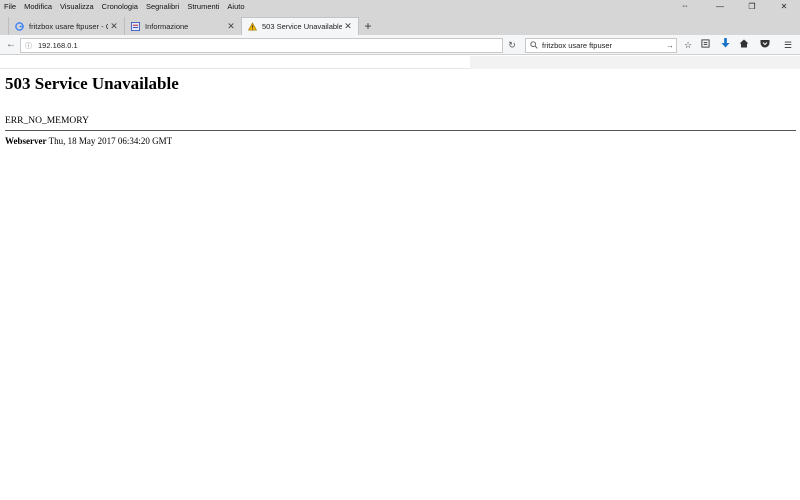 Image resolution: width=800 pixels, height=500 pixels. What do you see at coordinates (167, 26) in the screenshot?
I see `tab-label: Informazione` at bounding box center [167, 26].